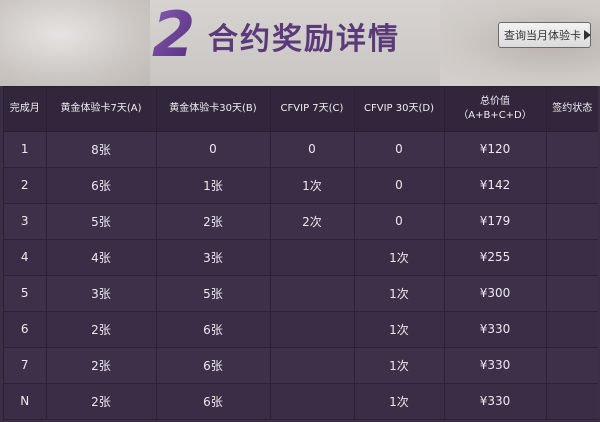 The width and height of the screenshot is (600, 422). What do you see at coordinates (25, 365) in the screenshot?
I see `cell-month: 7` at bounding box center [25, 365].